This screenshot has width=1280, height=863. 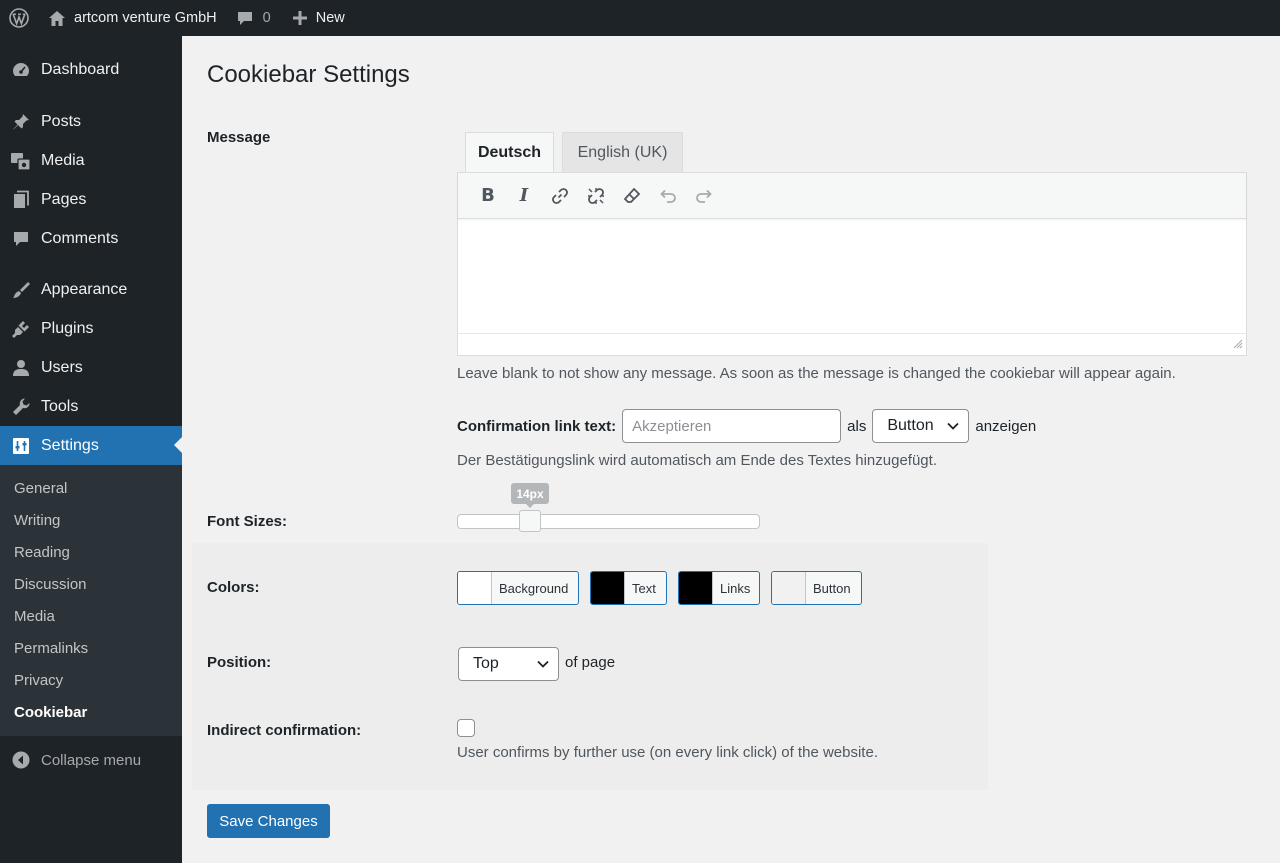 What do you see at coordinates (20, 329) in the screenshot?
I see `plug-icon` at bounding box center [20, 329].